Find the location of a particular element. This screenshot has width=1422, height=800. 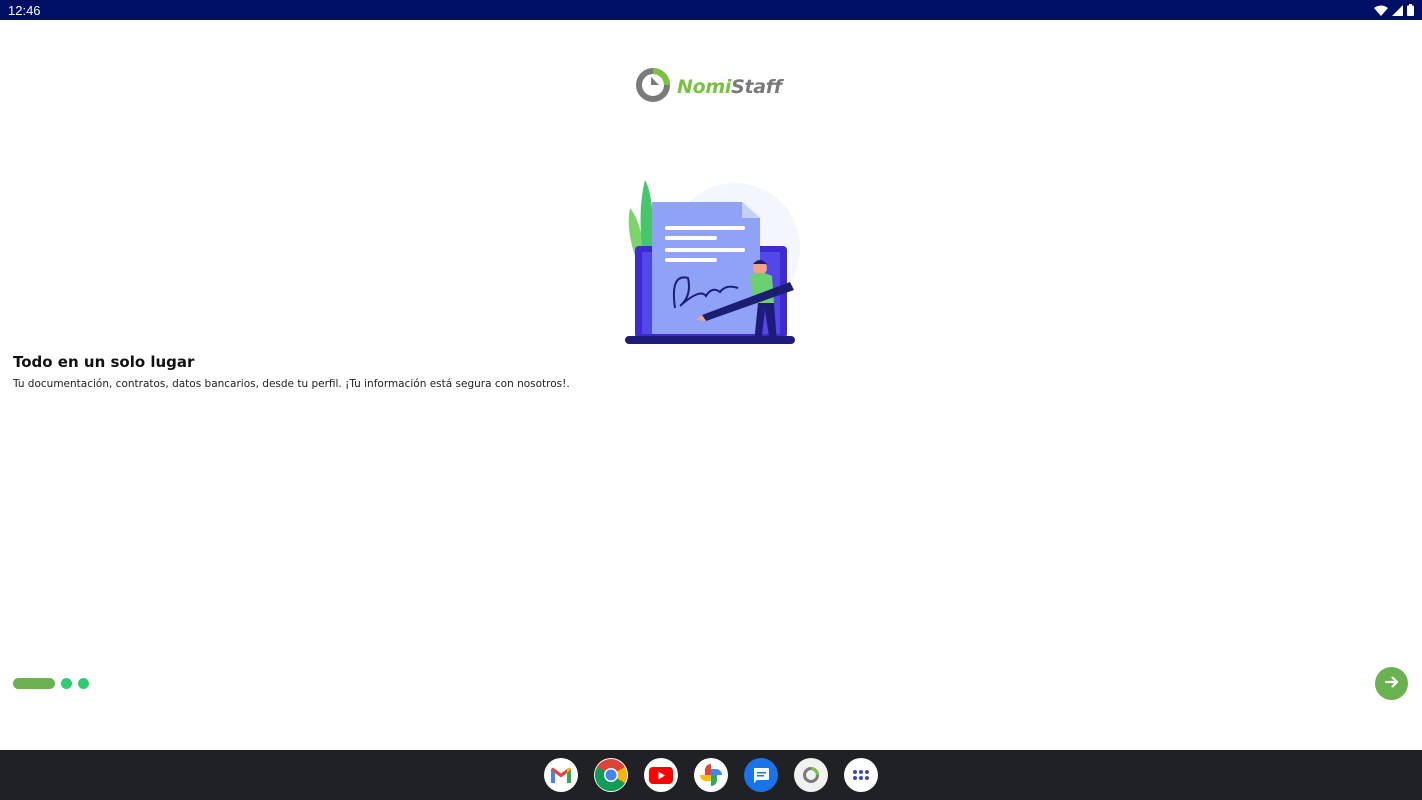

logo-refresh-icon is located at coordinates (653, 87).